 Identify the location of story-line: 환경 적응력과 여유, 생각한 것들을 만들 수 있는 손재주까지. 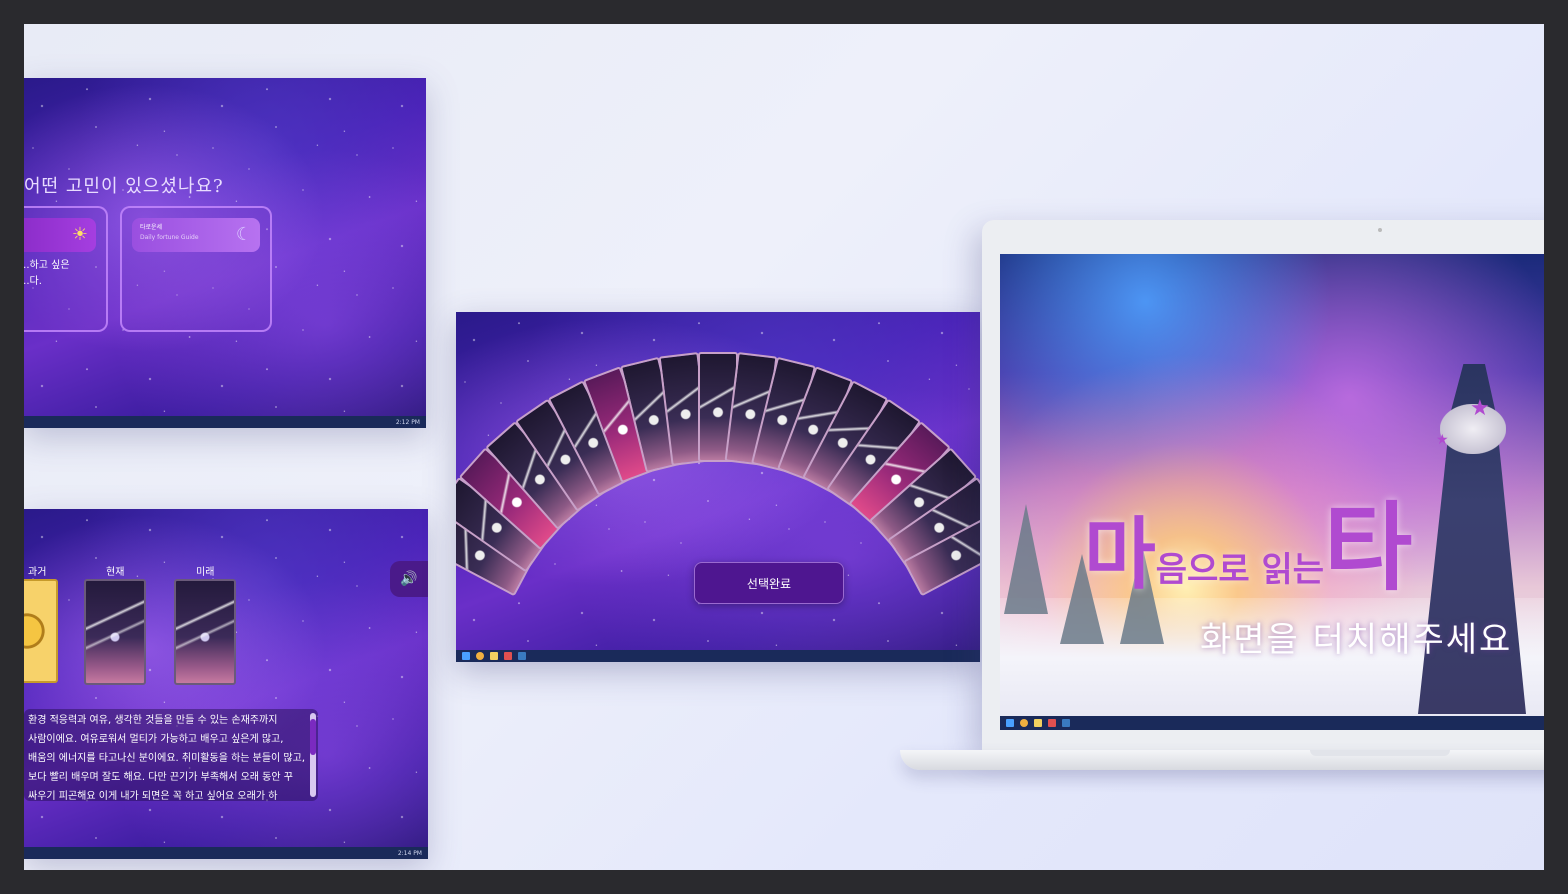
(153, 720).